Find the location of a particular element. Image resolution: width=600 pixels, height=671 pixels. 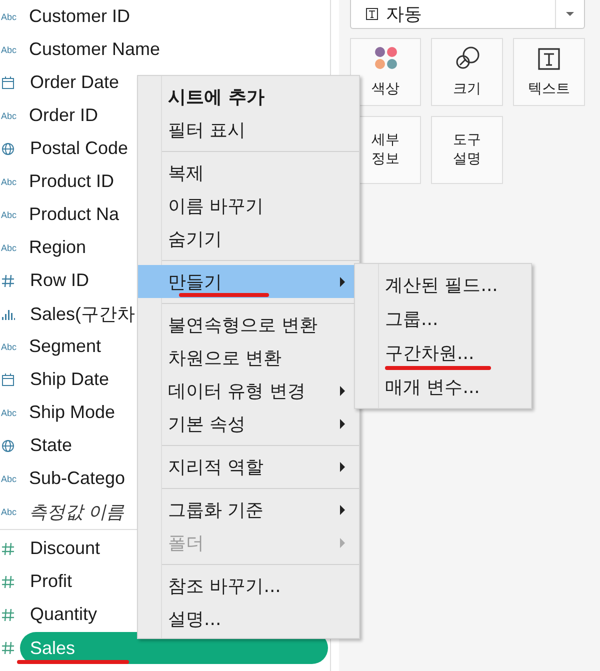

text-icon is located at coordinates (549, 59).